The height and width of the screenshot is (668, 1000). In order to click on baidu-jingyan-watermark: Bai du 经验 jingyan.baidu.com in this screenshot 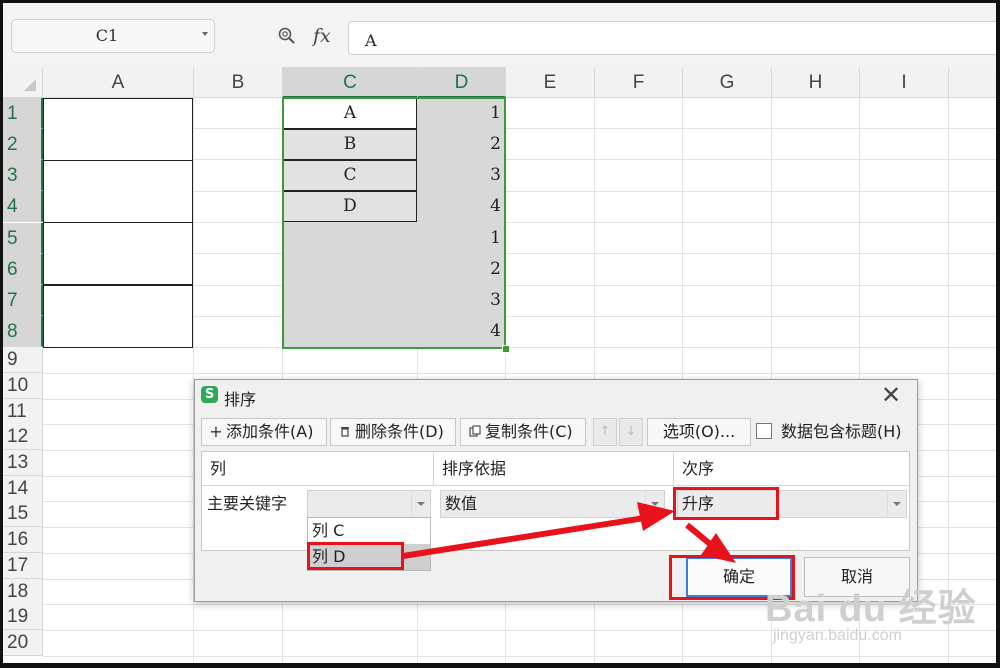, I will do `click(870, 620)`.